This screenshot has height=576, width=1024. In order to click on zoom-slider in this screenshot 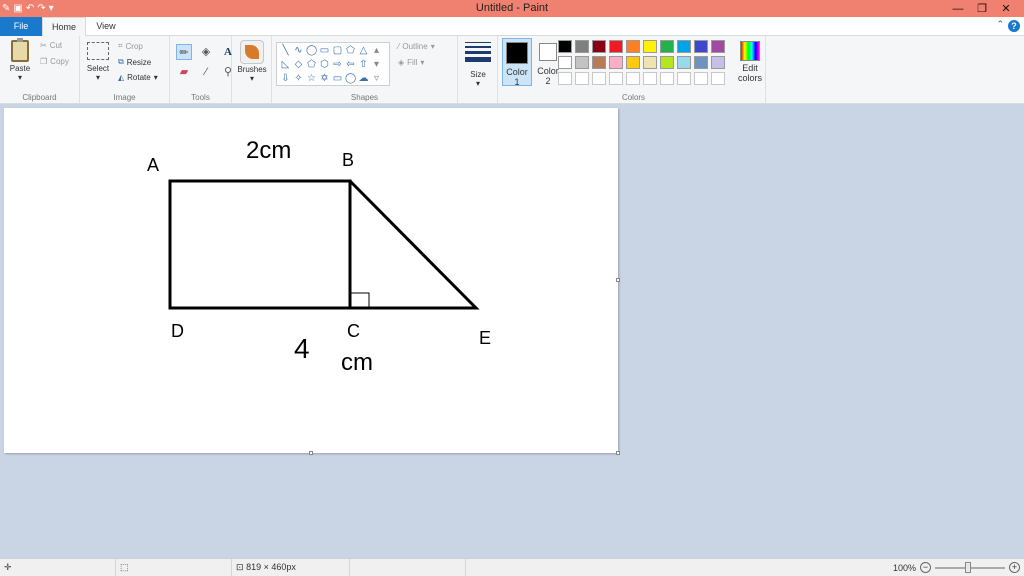, I will do `click(970, 567)`.